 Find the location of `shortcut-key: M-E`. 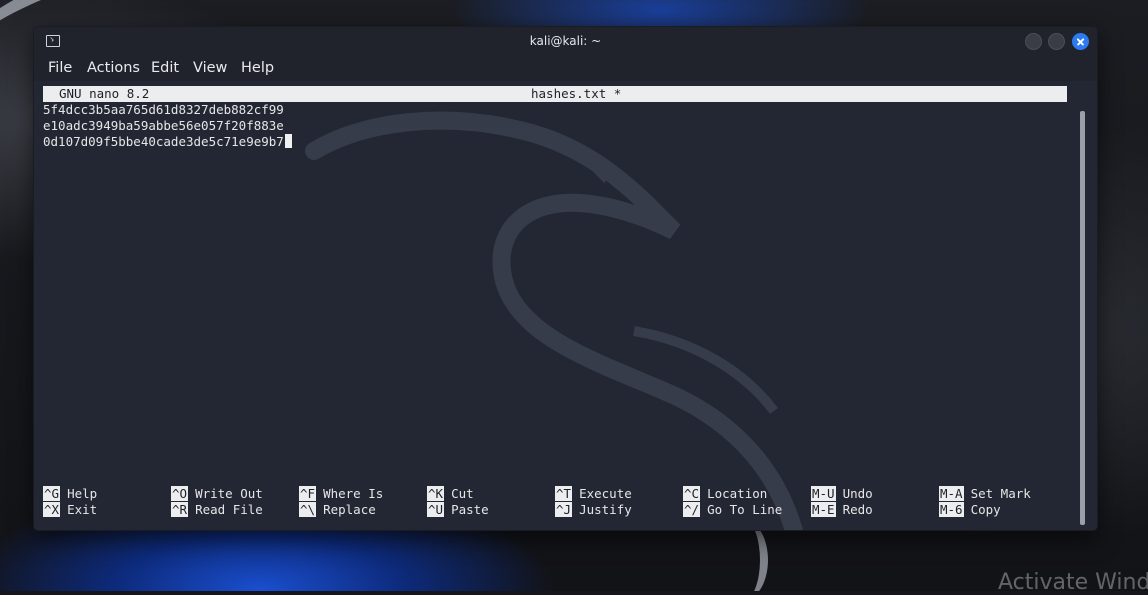

shortcut-key: M-E is located at coordinates (823, 509).